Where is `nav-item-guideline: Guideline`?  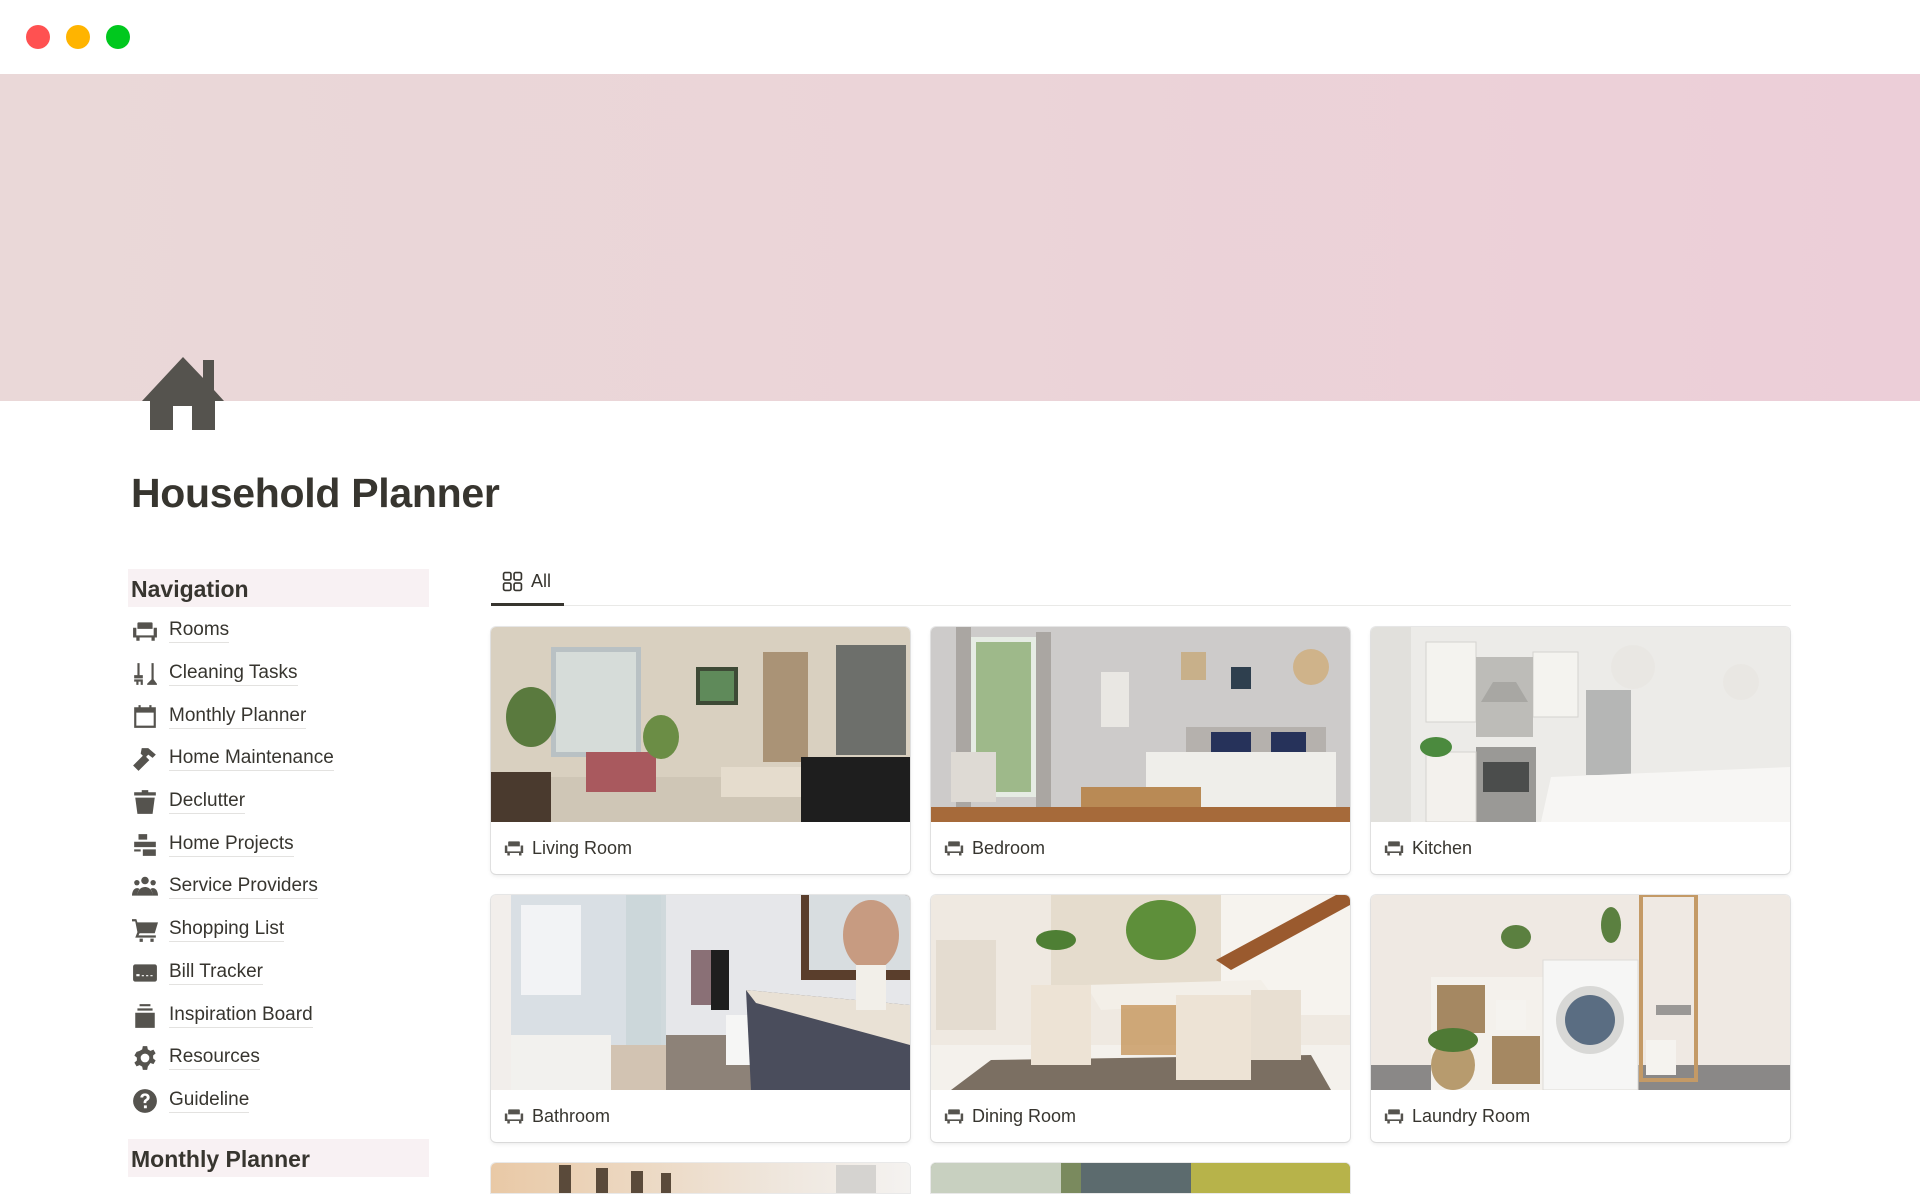 nav-item-guideline: Guideline is located at coordinates (232, 1101).